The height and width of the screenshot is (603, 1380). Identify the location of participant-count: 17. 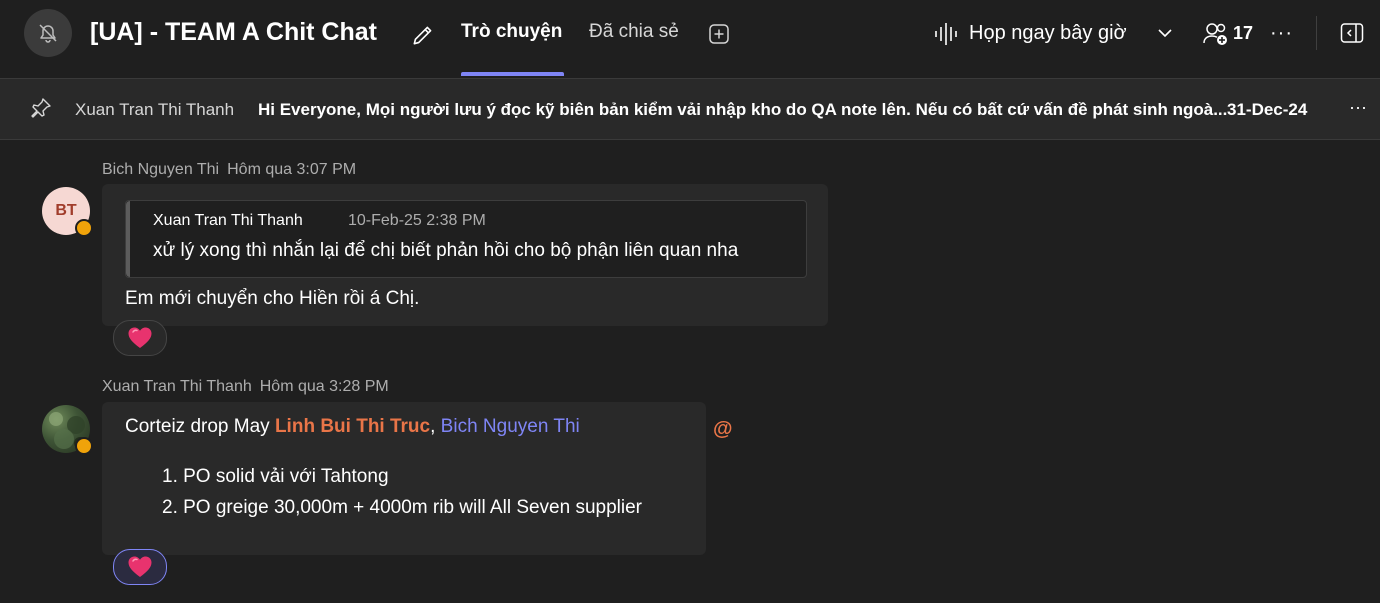
(1243, 33).